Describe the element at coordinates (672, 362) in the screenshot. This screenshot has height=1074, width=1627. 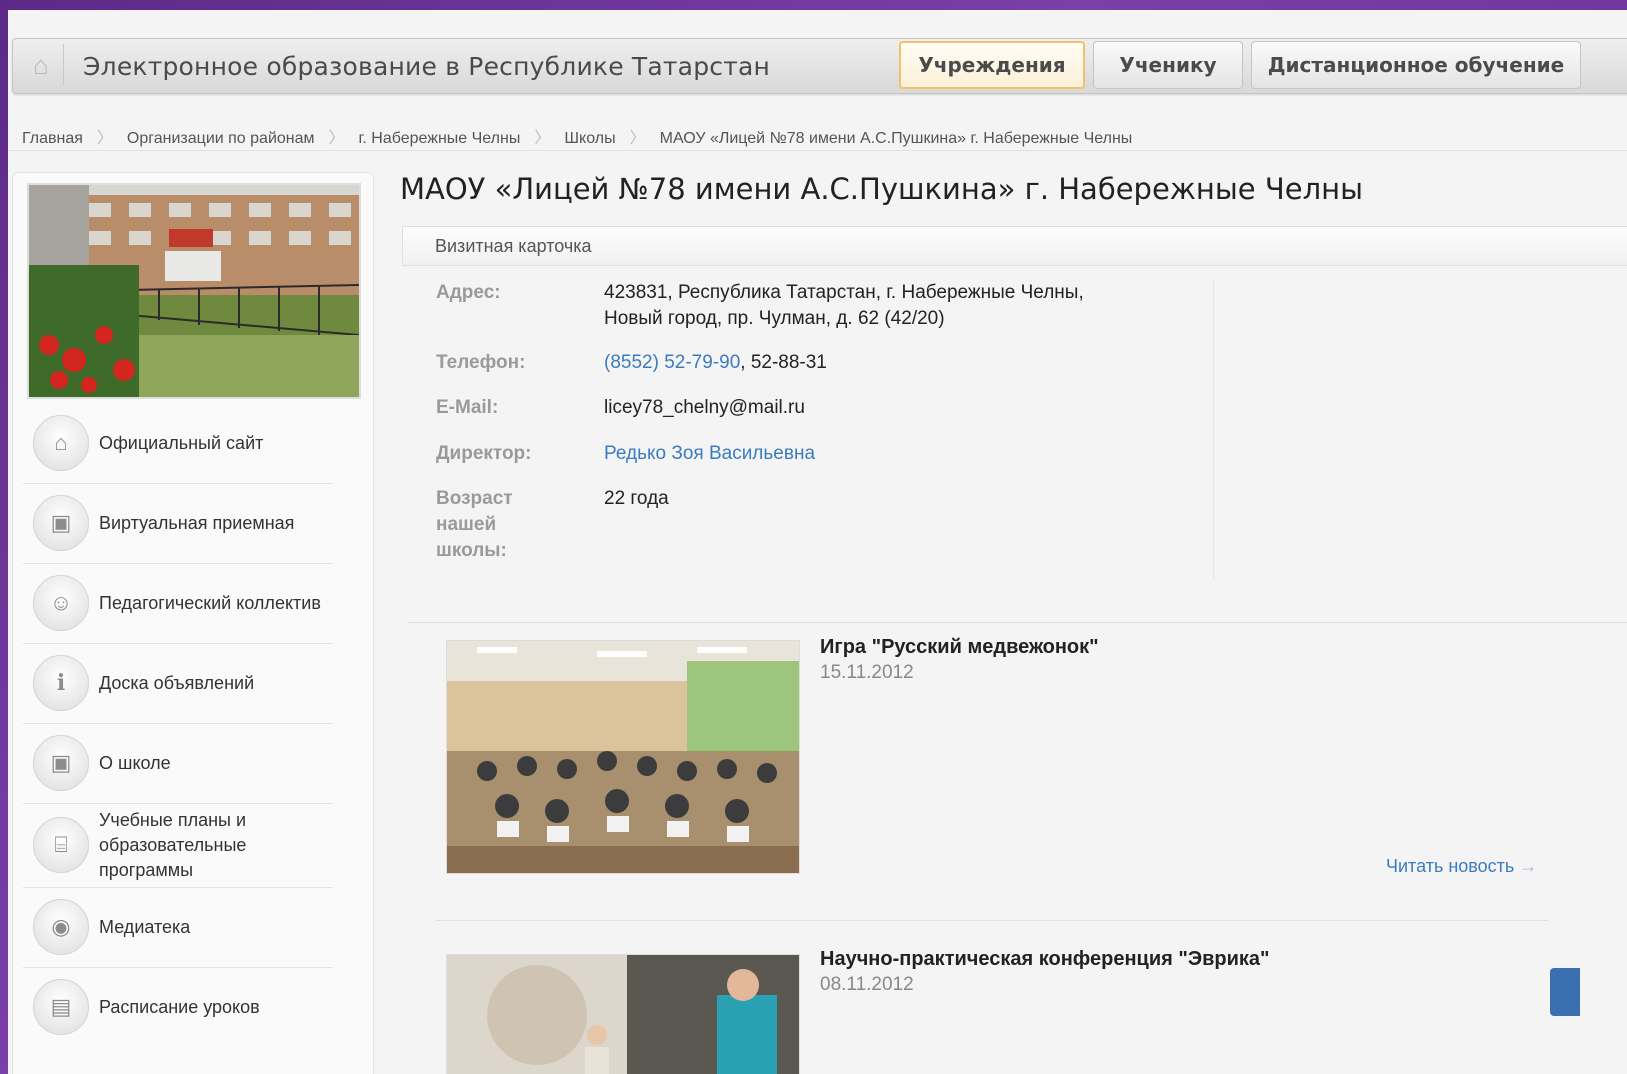
I see `phone-link: (8552) 52-79-90` at that location.